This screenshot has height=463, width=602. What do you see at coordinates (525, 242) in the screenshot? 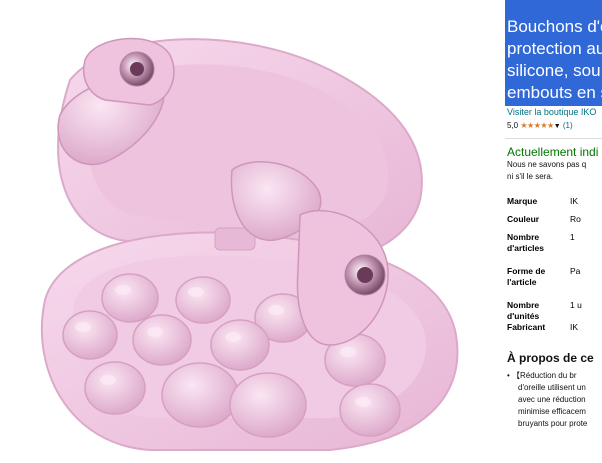
I see `spec-key: Nombre d'articles` at bounding box center [525, 242].